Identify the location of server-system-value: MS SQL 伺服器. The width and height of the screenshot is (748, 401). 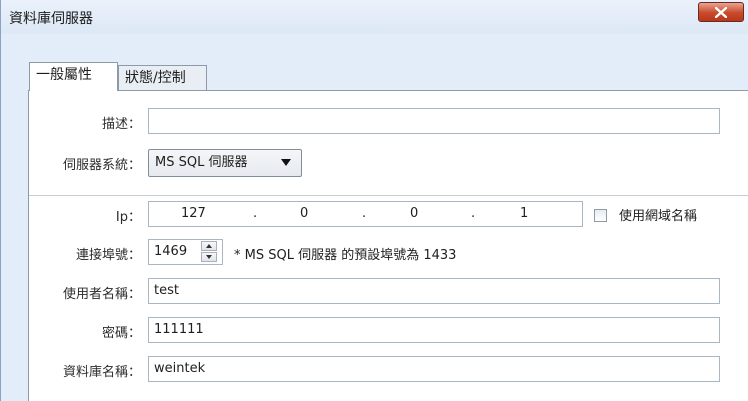
(201, 162).